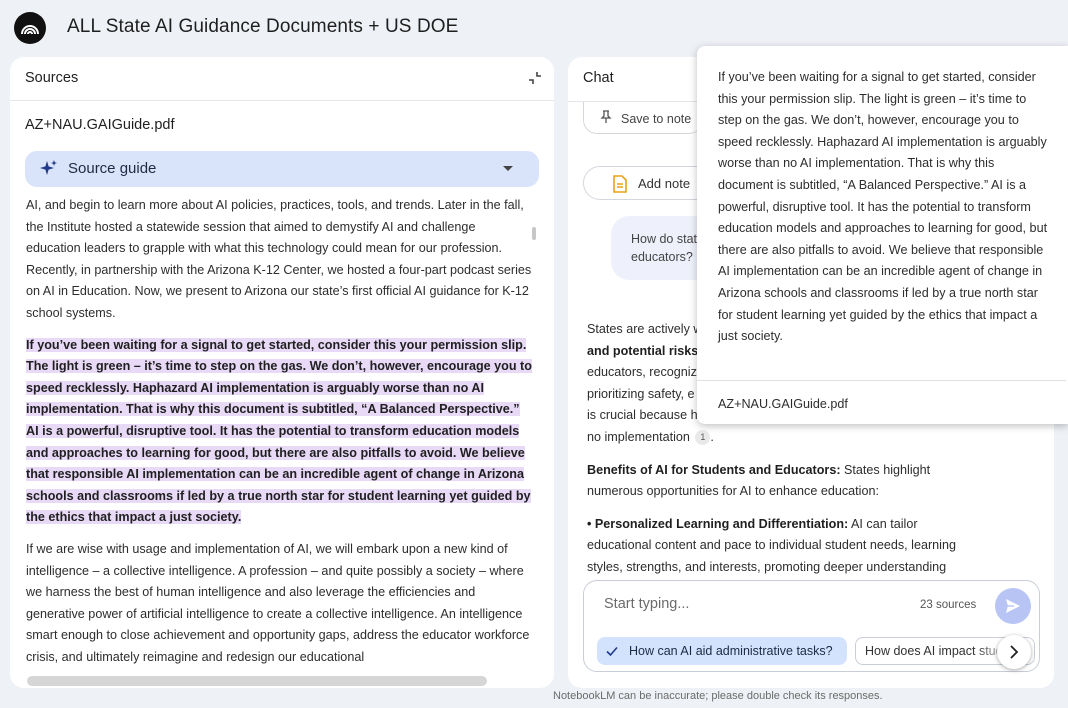  What do you see at coordinates (783, 404) in the screenshot?
I see `popover-source-link: AZ+NAU.GAIGuide.pdf` at bounding box center [783, 404].